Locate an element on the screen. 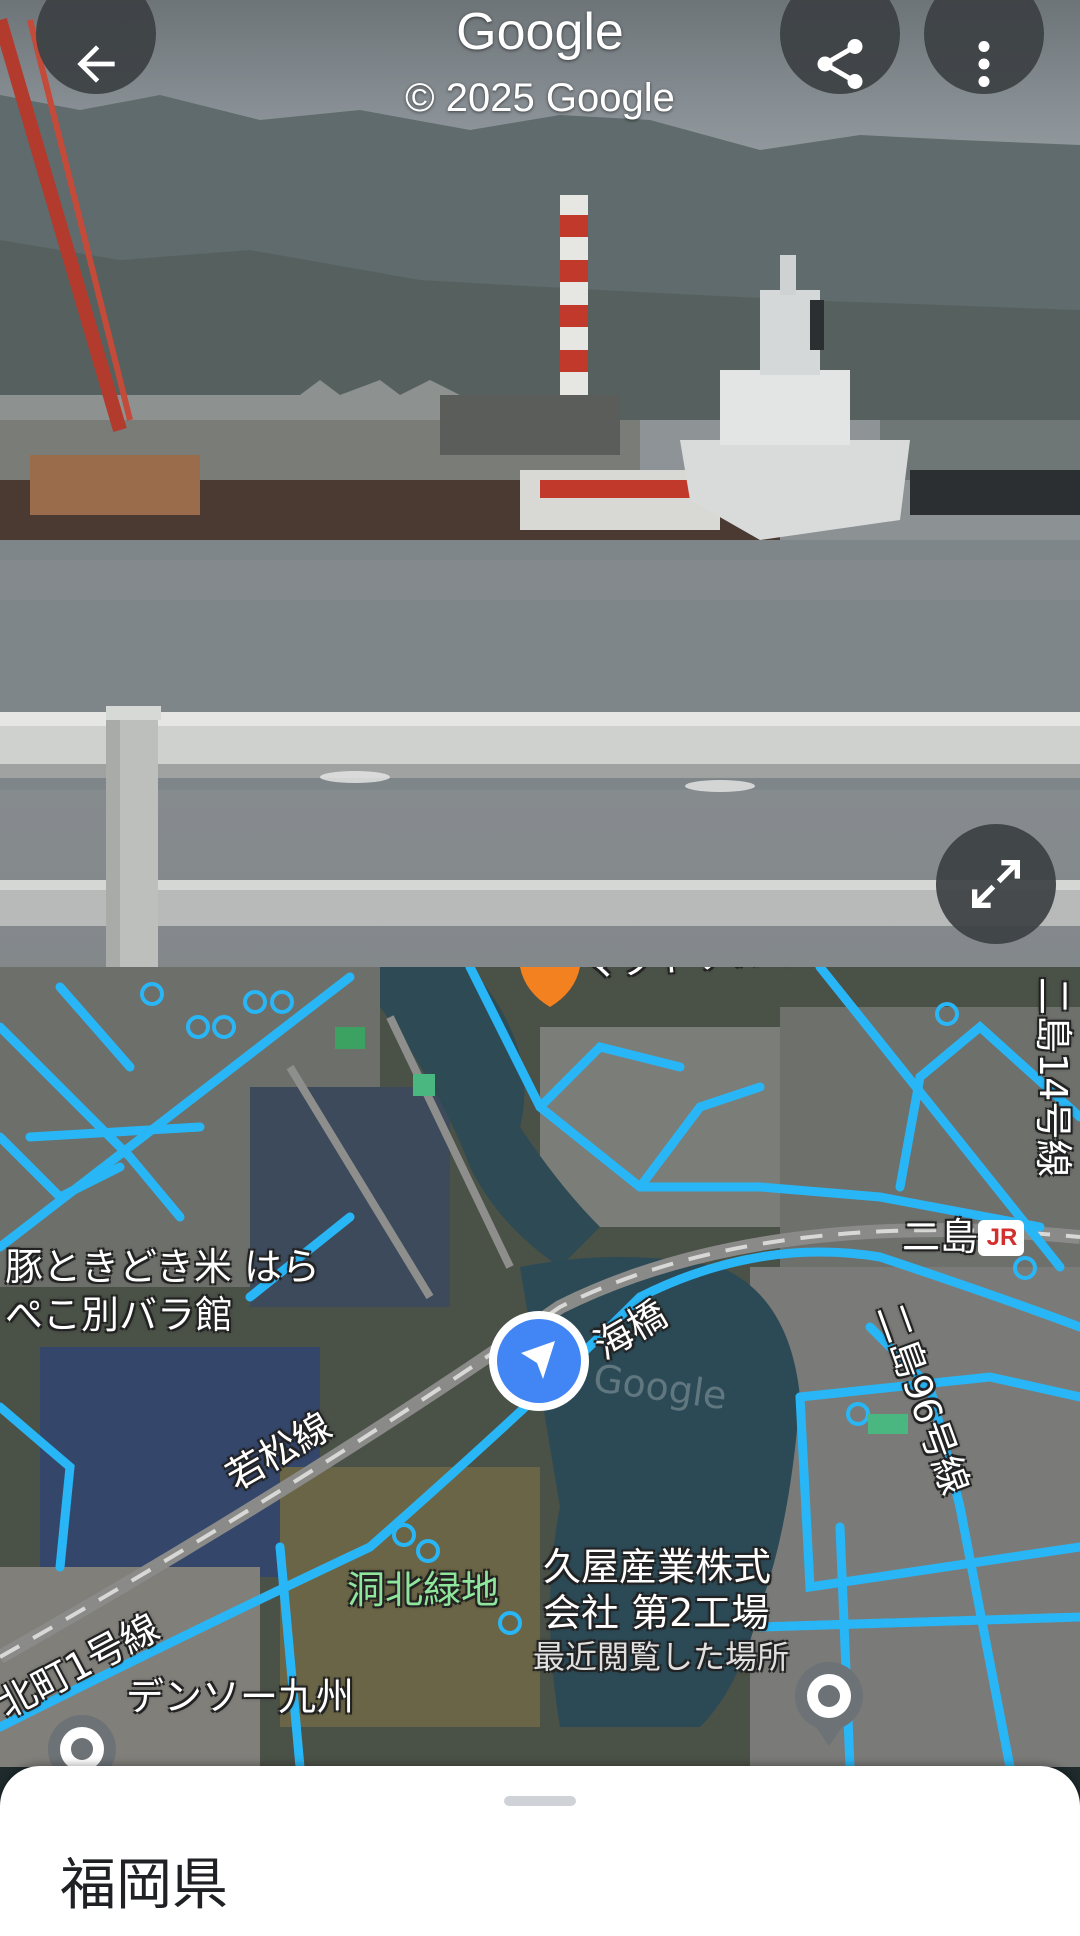  recently-viewed-label: 最近閲覧した場所 is located at coordinates (661, 1657).